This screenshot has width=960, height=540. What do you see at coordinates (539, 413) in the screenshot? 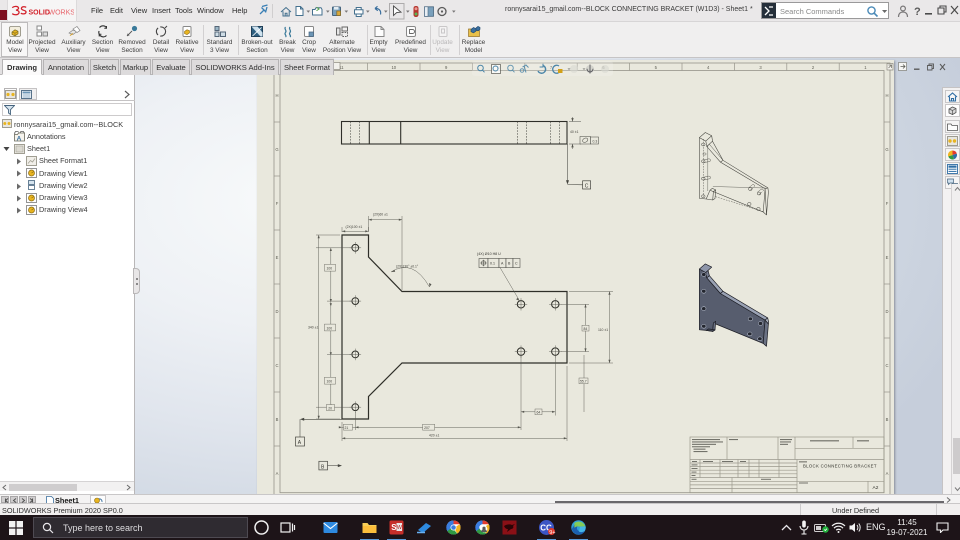
I see `svg-text: 64` at bounding box center [539, 413].